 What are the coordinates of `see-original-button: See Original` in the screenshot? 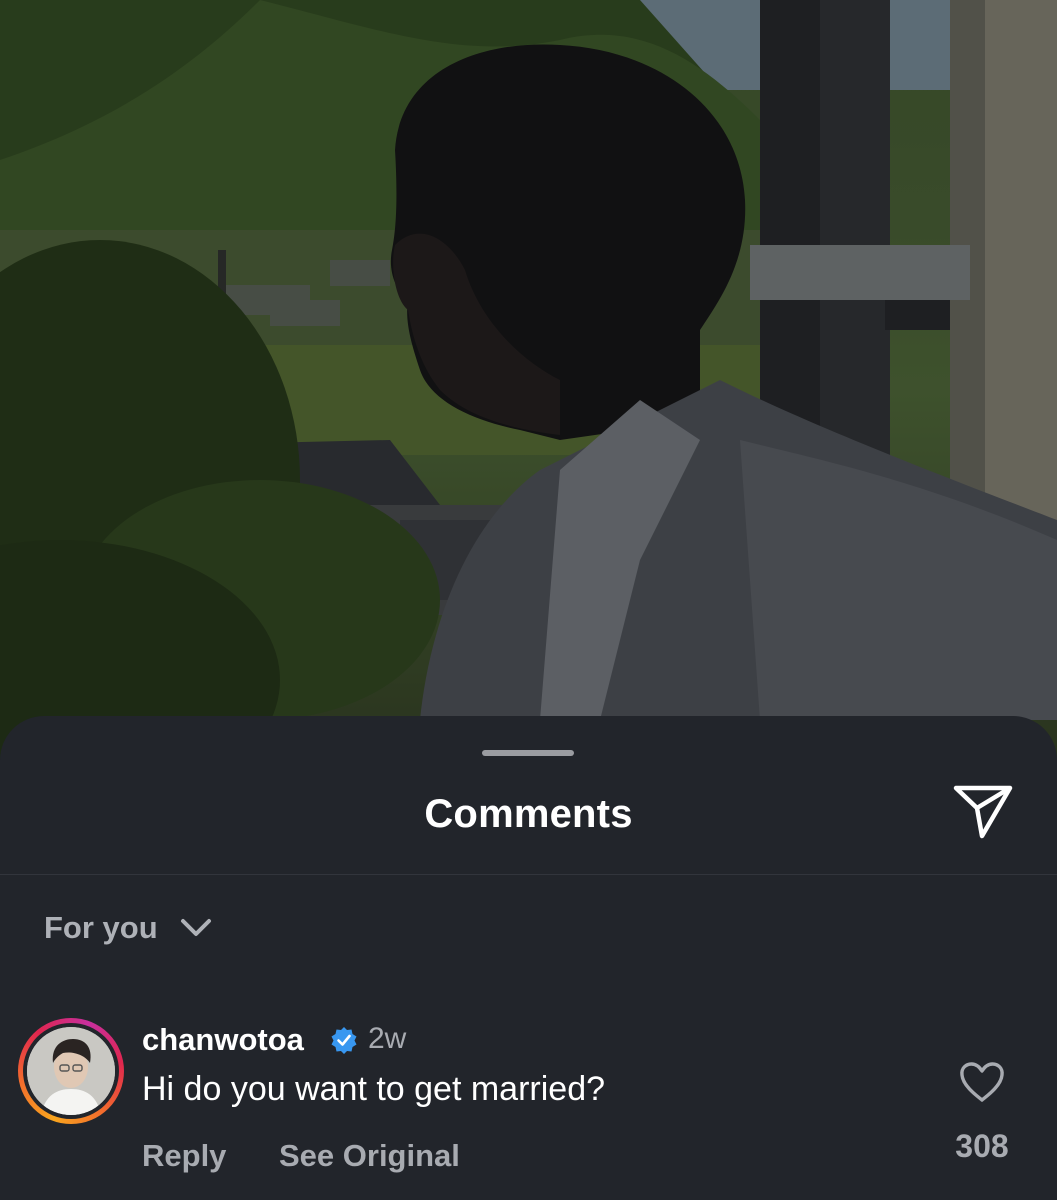 It's located at (369, 1156).